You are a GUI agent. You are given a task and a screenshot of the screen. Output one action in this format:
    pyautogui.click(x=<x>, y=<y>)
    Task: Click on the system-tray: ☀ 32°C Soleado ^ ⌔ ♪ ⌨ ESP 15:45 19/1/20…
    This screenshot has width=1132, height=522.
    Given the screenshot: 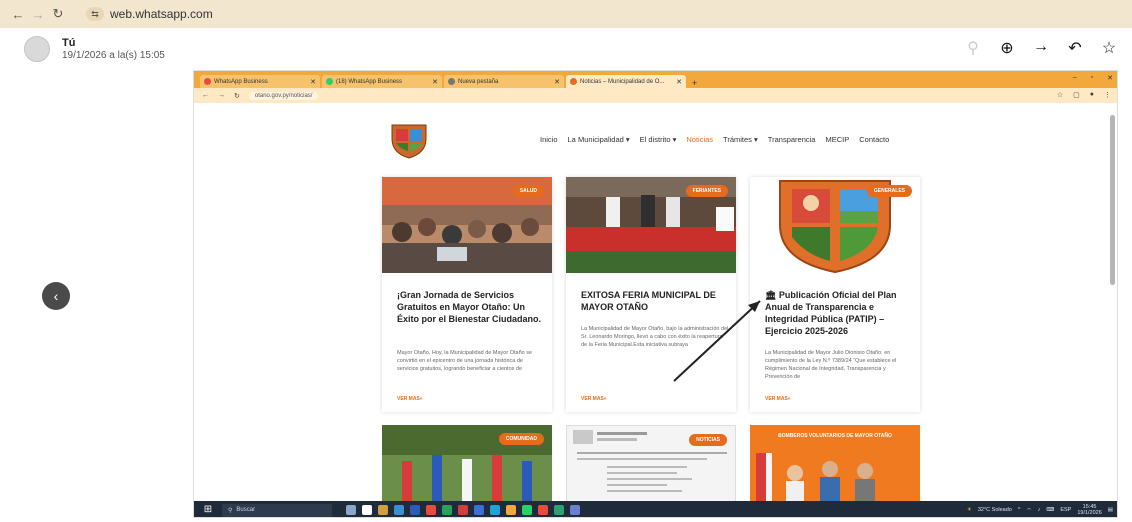 What is the action you would take?
    pyautogui.click(x=1040, y=510)
    